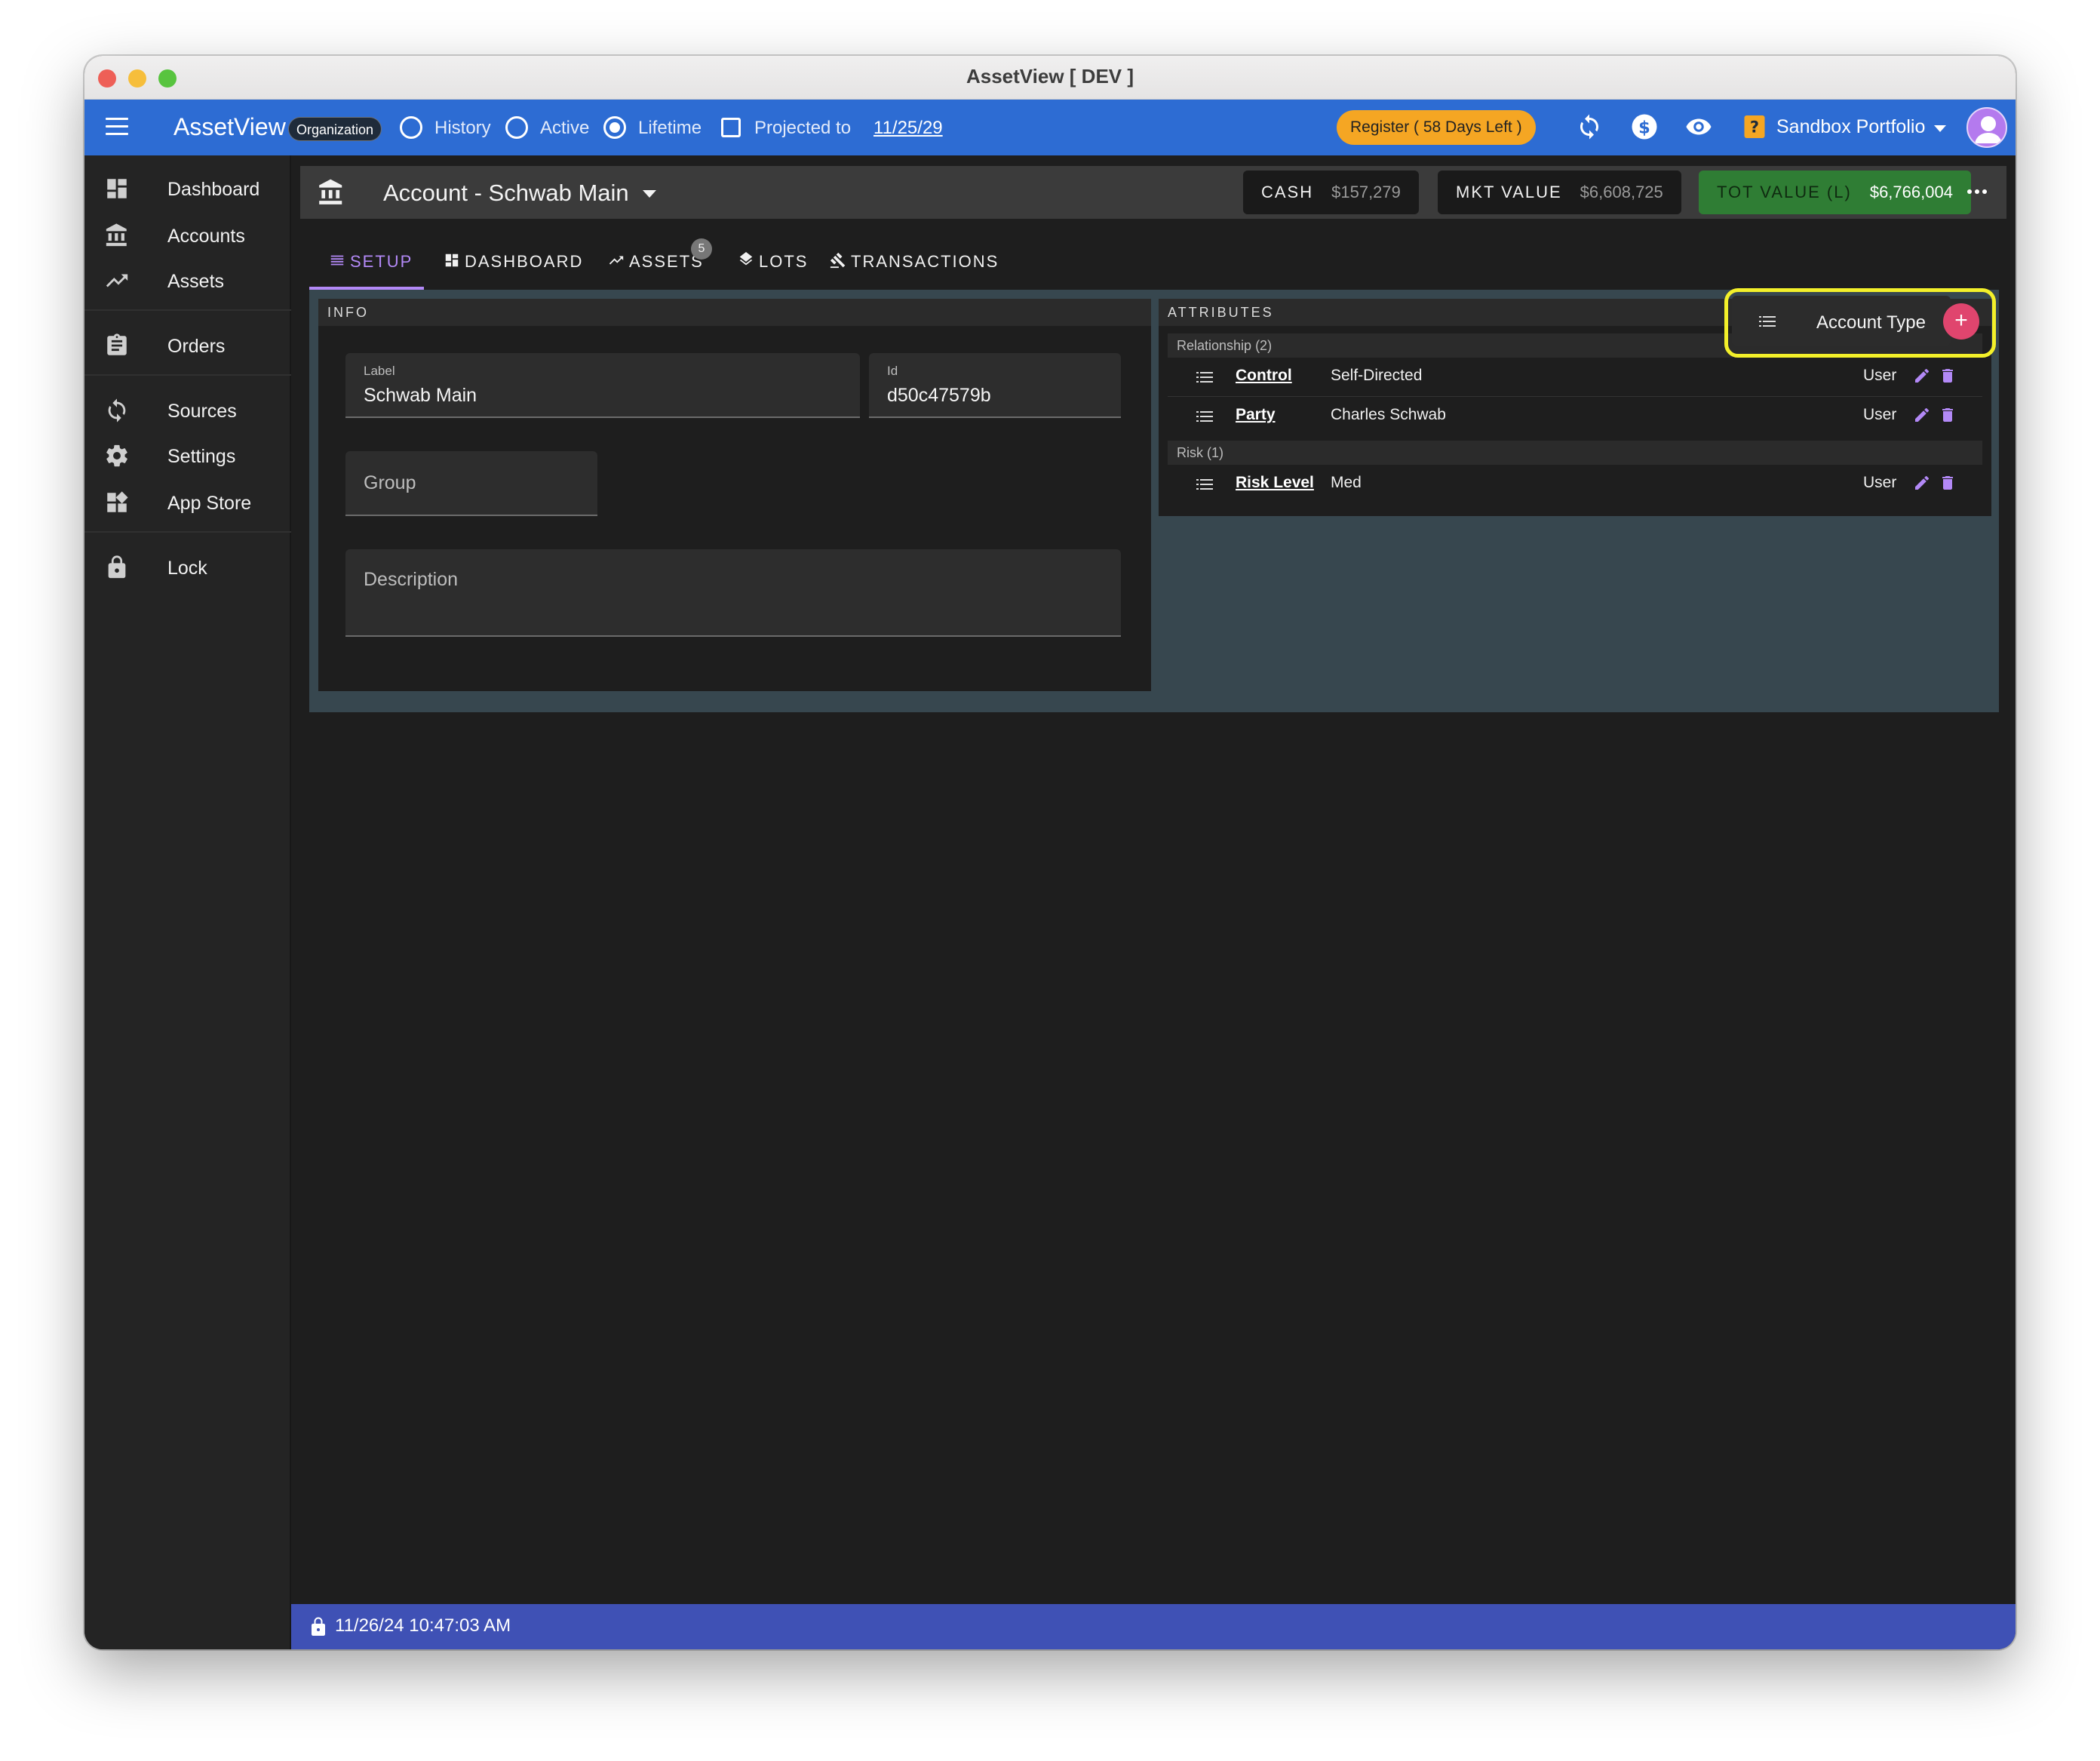  I want to click on history-label: History, so click(462, 128).